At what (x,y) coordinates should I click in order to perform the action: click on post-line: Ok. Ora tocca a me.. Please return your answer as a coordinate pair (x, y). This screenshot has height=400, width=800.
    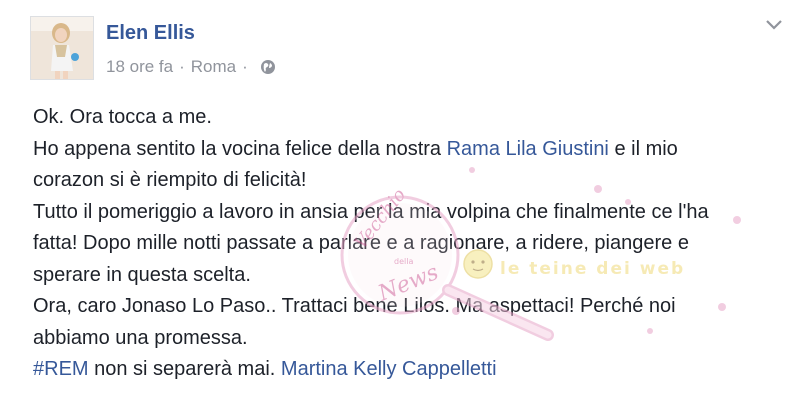
    Looking at the image, I should click on (403, 118).